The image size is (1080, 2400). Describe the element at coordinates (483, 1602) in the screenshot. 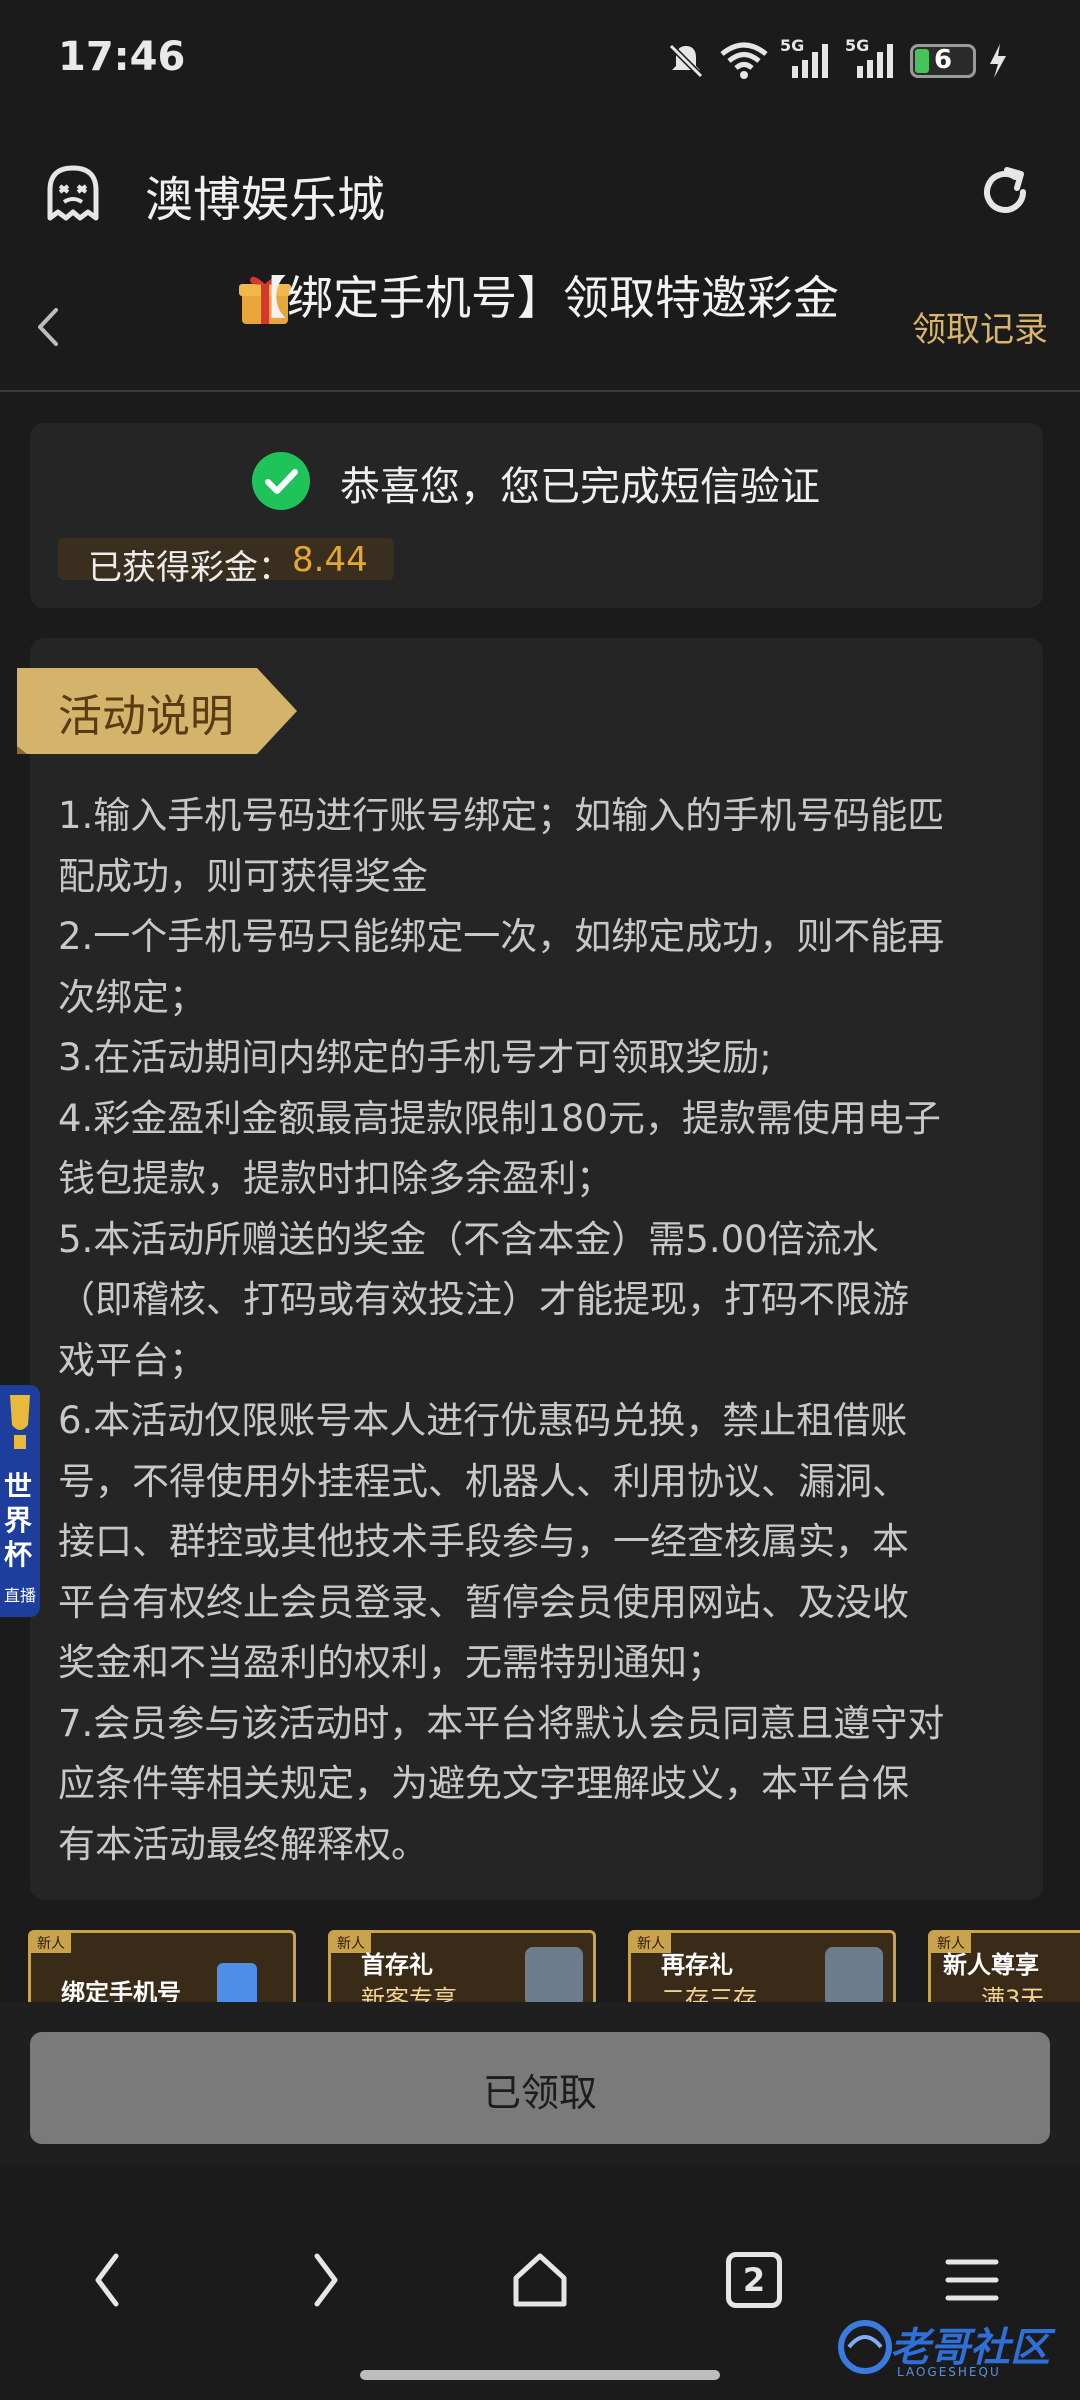

I see `rule-line: 平台有权终止会员登录、暂停会员使用网站、及没收` at that location.